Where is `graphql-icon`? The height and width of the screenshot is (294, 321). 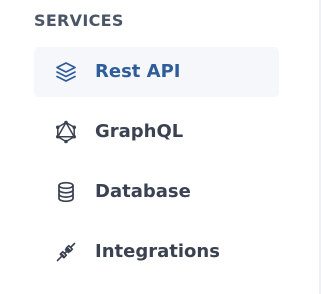
graphql-icon is located at coordinates (66, 132).